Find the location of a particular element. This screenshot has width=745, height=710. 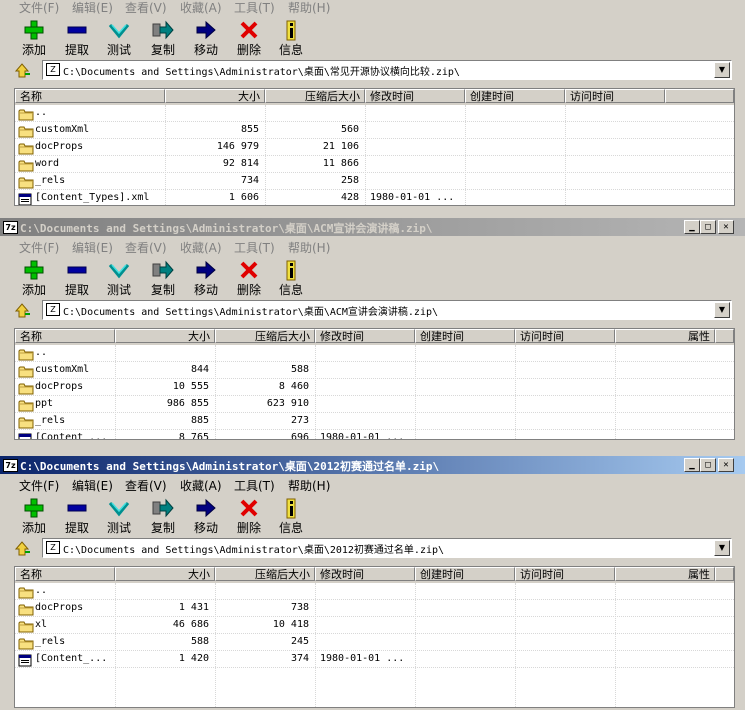

file-row: docProps 1 431 738 is located at coordinates (374, 608).